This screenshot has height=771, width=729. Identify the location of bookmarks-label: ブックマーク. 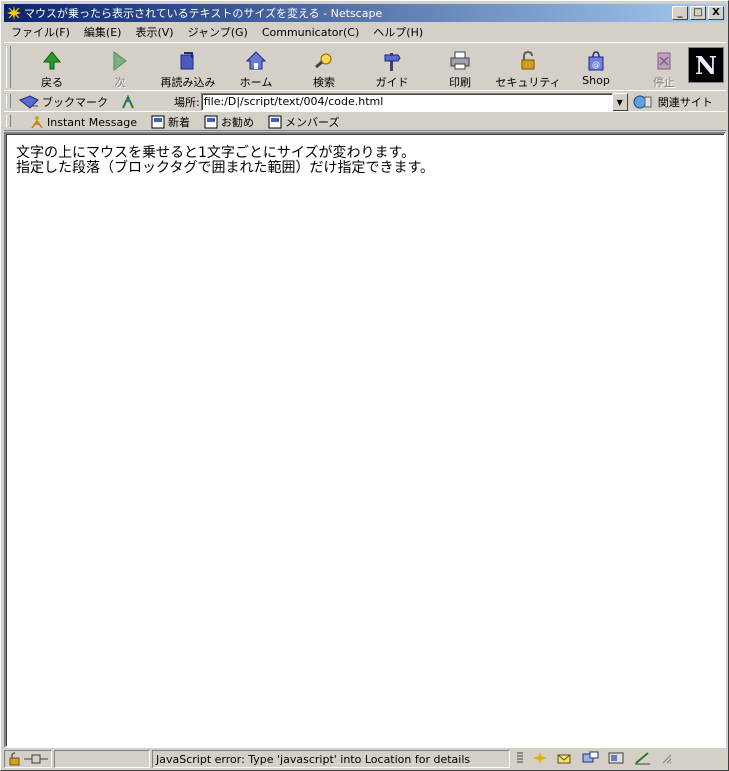
(75, 102).